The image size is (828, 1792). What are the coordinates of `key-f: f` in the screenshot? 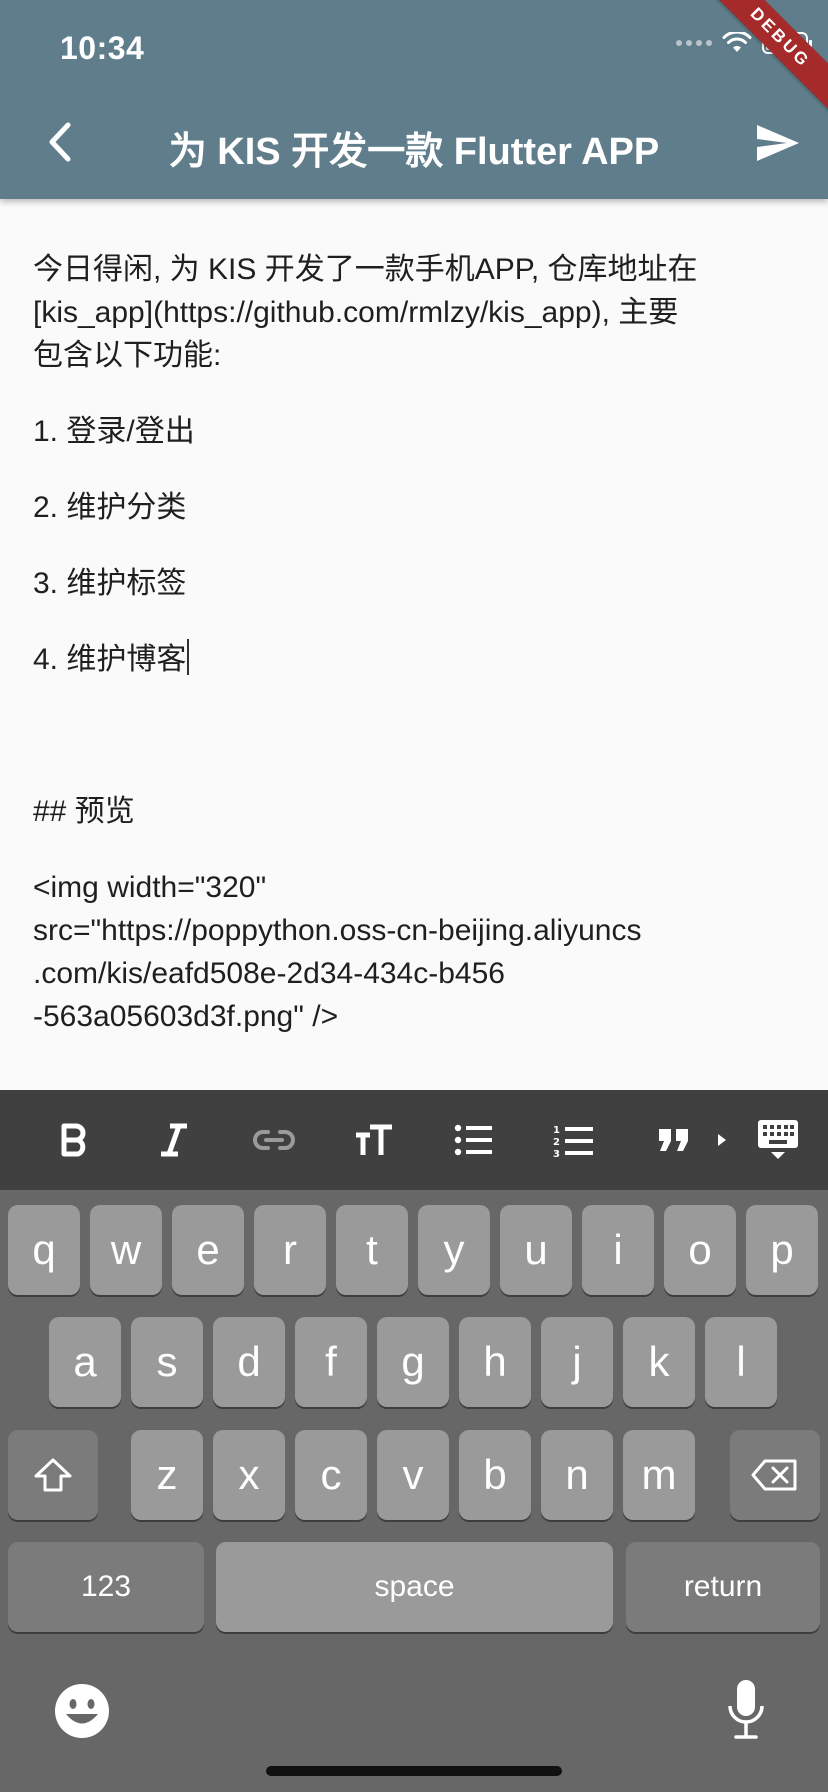 It's located at (331, 1362).